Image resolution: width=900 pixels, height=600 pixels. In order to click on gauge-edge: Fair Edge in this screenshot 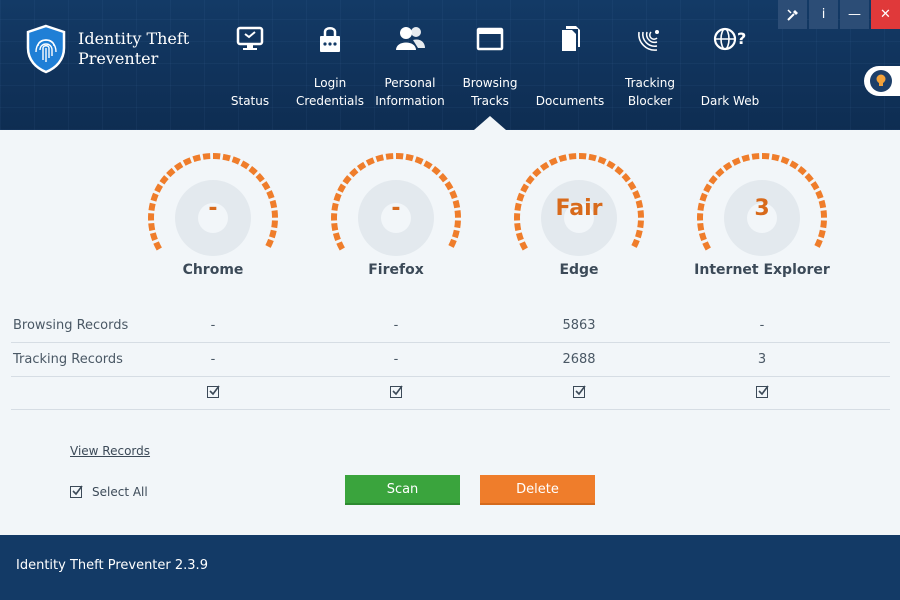, I will do `click(579, 218)`.